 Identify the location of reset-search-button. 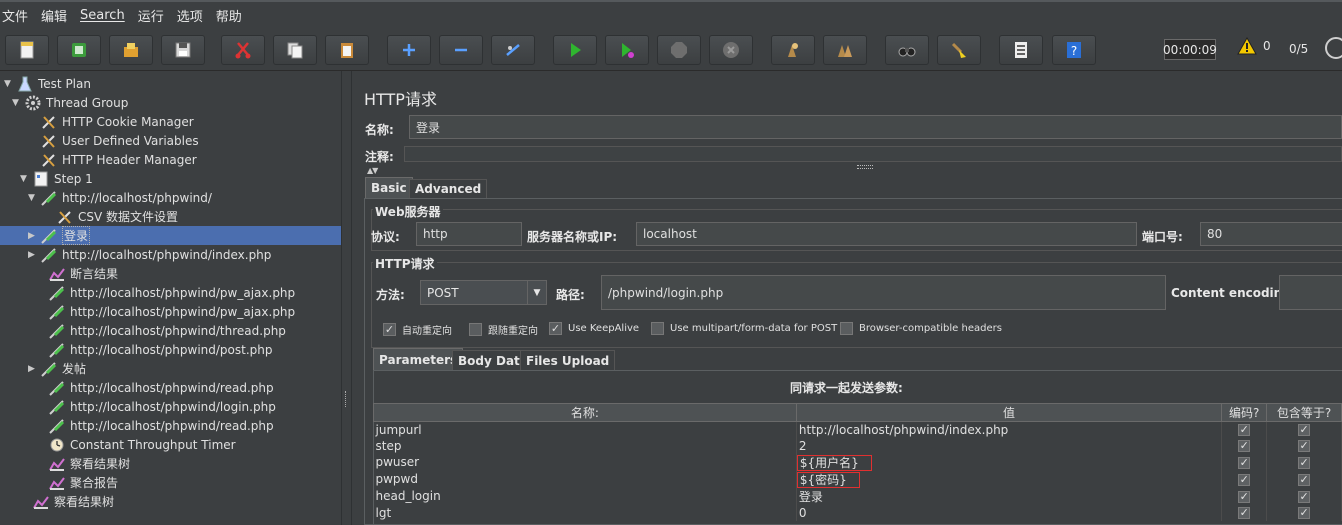
(959, 50).